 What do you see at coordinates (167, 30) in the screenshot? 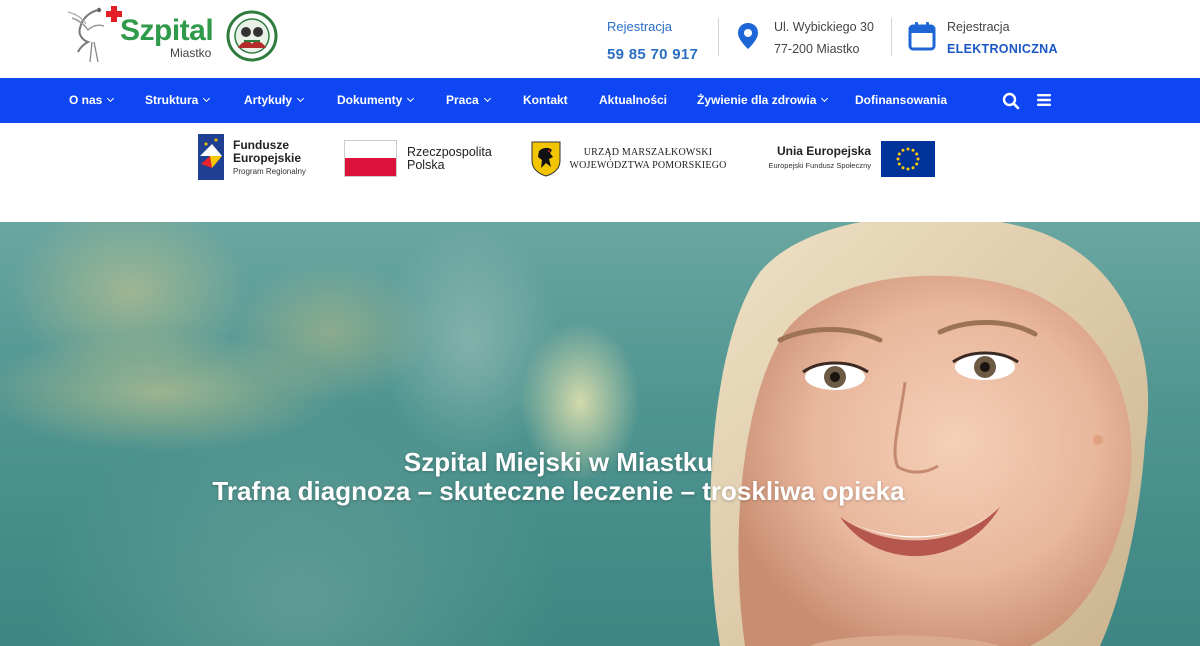
I see `logo-title: Szpital` at bounding box center [167, 30].